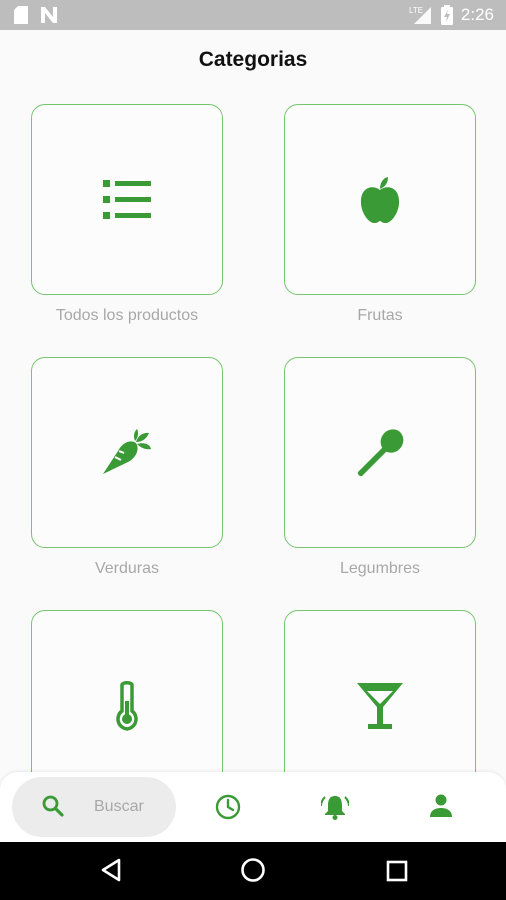  Describe the element at coordinates (380, 315) in the screenshot. I see `category-label: Frutas` at that location.